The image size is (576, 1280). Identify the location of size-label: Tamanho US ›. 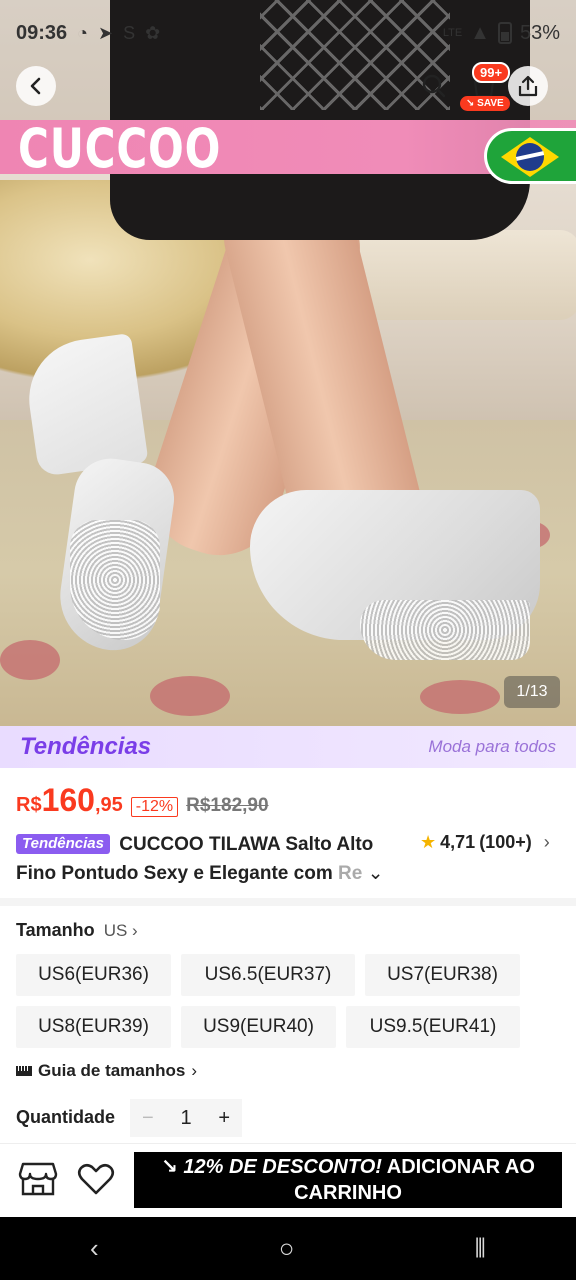
(77, 930).